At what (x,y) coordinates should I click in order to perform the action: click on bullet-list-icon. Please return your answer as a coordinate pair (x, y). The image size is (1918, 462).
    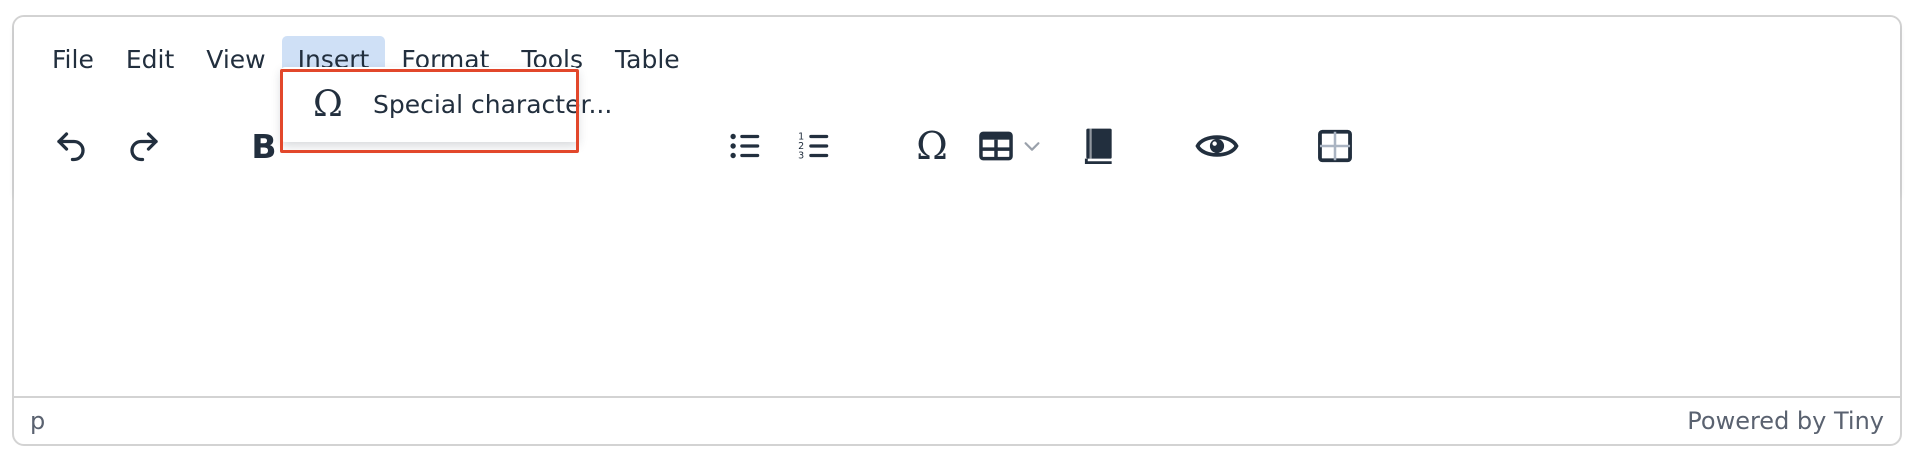
    Looking at the image, I should click on (745, 146).